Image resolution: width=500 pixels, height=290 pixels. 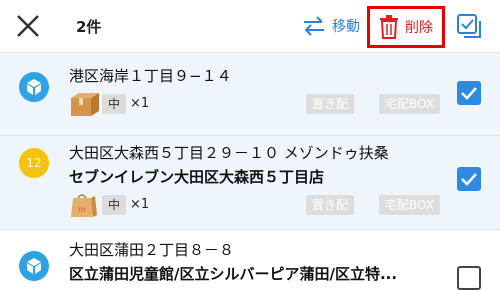 What do you see at coordinates (152, 250) in the screenshot?
I see `delivery-address: 大田区蒲田２丁目８－８` at bounding box center [152, 250].